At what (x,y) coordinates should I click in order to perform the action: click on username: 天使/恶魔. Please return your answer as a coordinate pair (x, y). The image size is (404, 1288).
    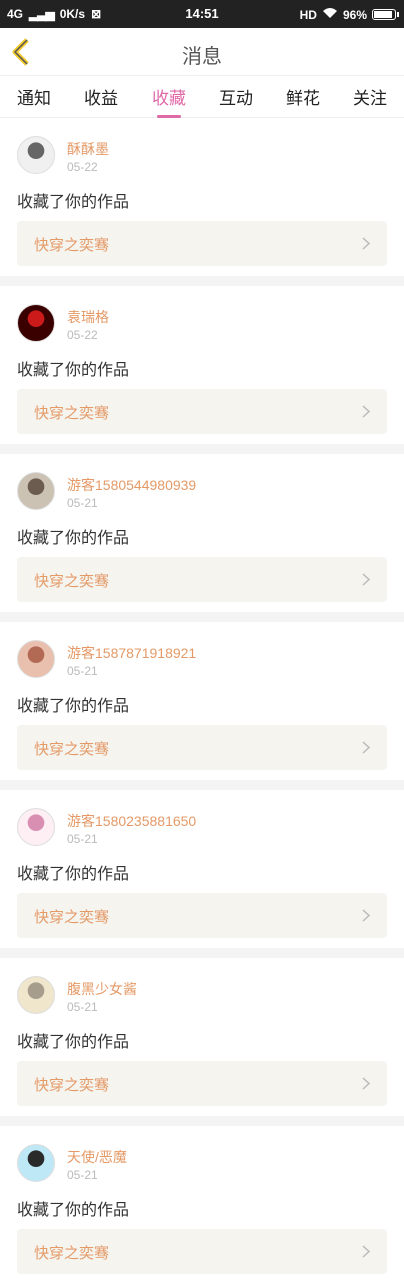
    Looking at the image, I should click on (97, 1157).